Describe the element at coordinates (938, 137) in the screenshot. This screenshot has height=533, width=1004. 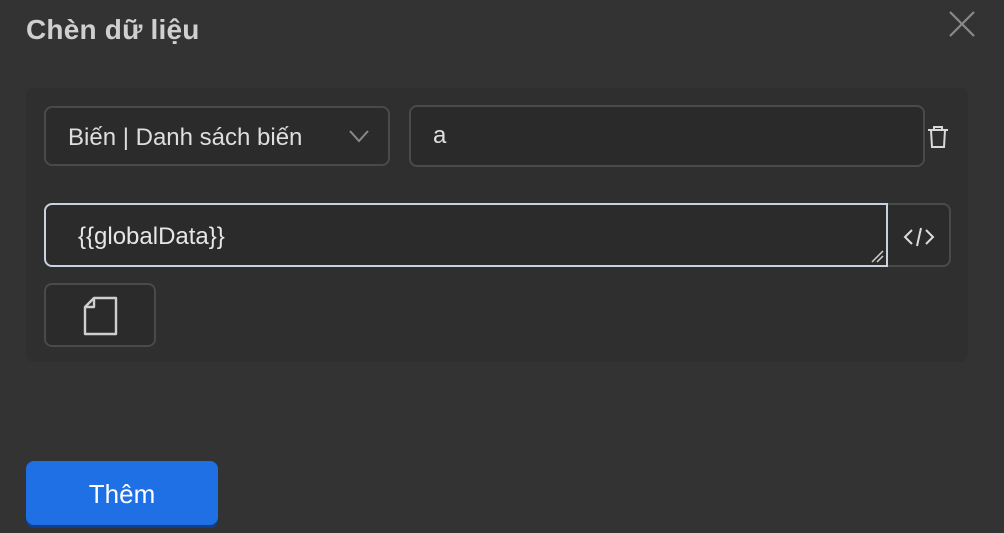
I see `trash-icon` at that location.